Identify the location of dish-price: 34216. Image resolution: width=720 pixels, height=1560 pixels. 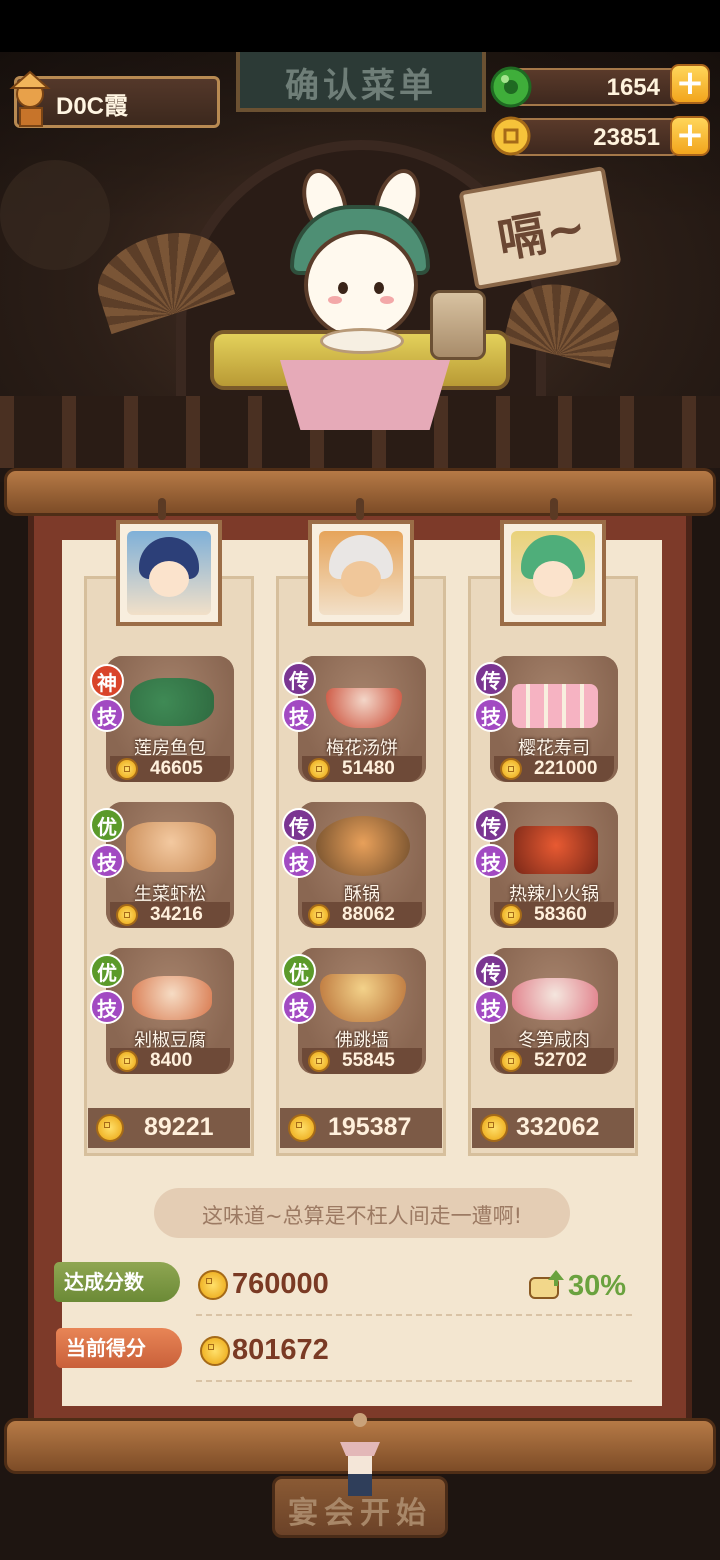
(176, 914).